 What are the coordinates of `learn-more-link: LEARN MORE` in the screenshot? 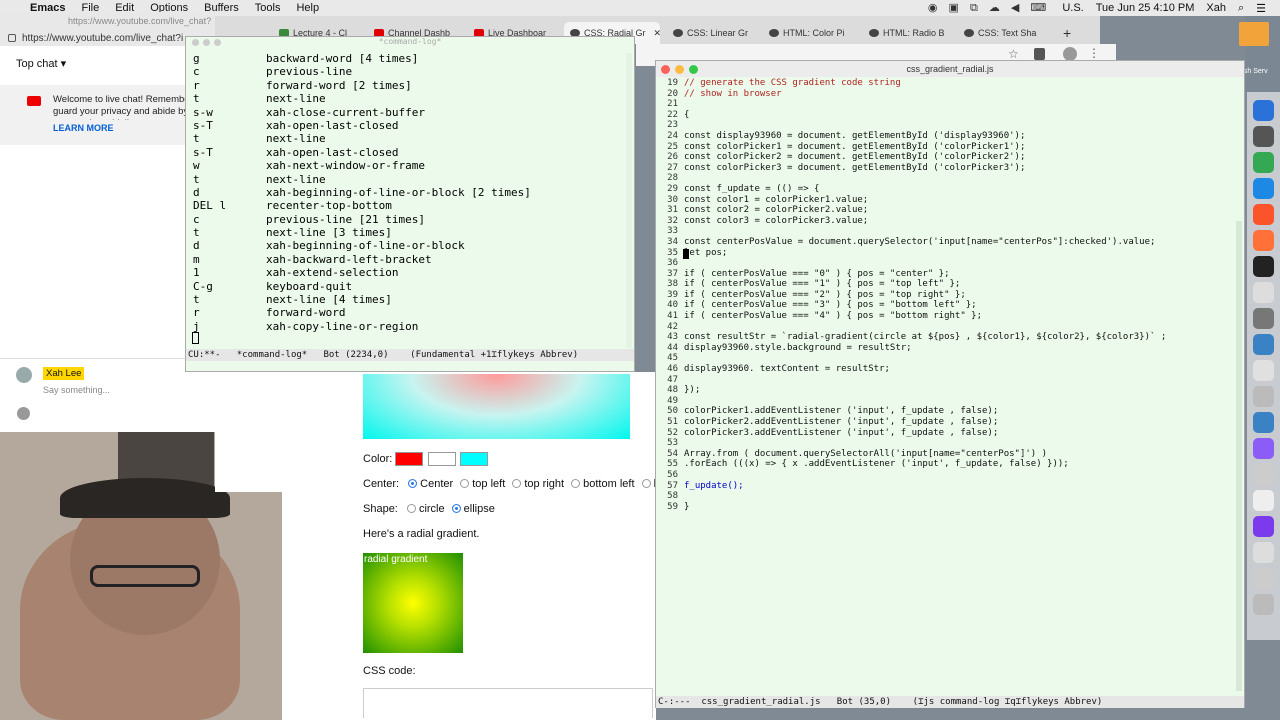 It's located at (83, 128).